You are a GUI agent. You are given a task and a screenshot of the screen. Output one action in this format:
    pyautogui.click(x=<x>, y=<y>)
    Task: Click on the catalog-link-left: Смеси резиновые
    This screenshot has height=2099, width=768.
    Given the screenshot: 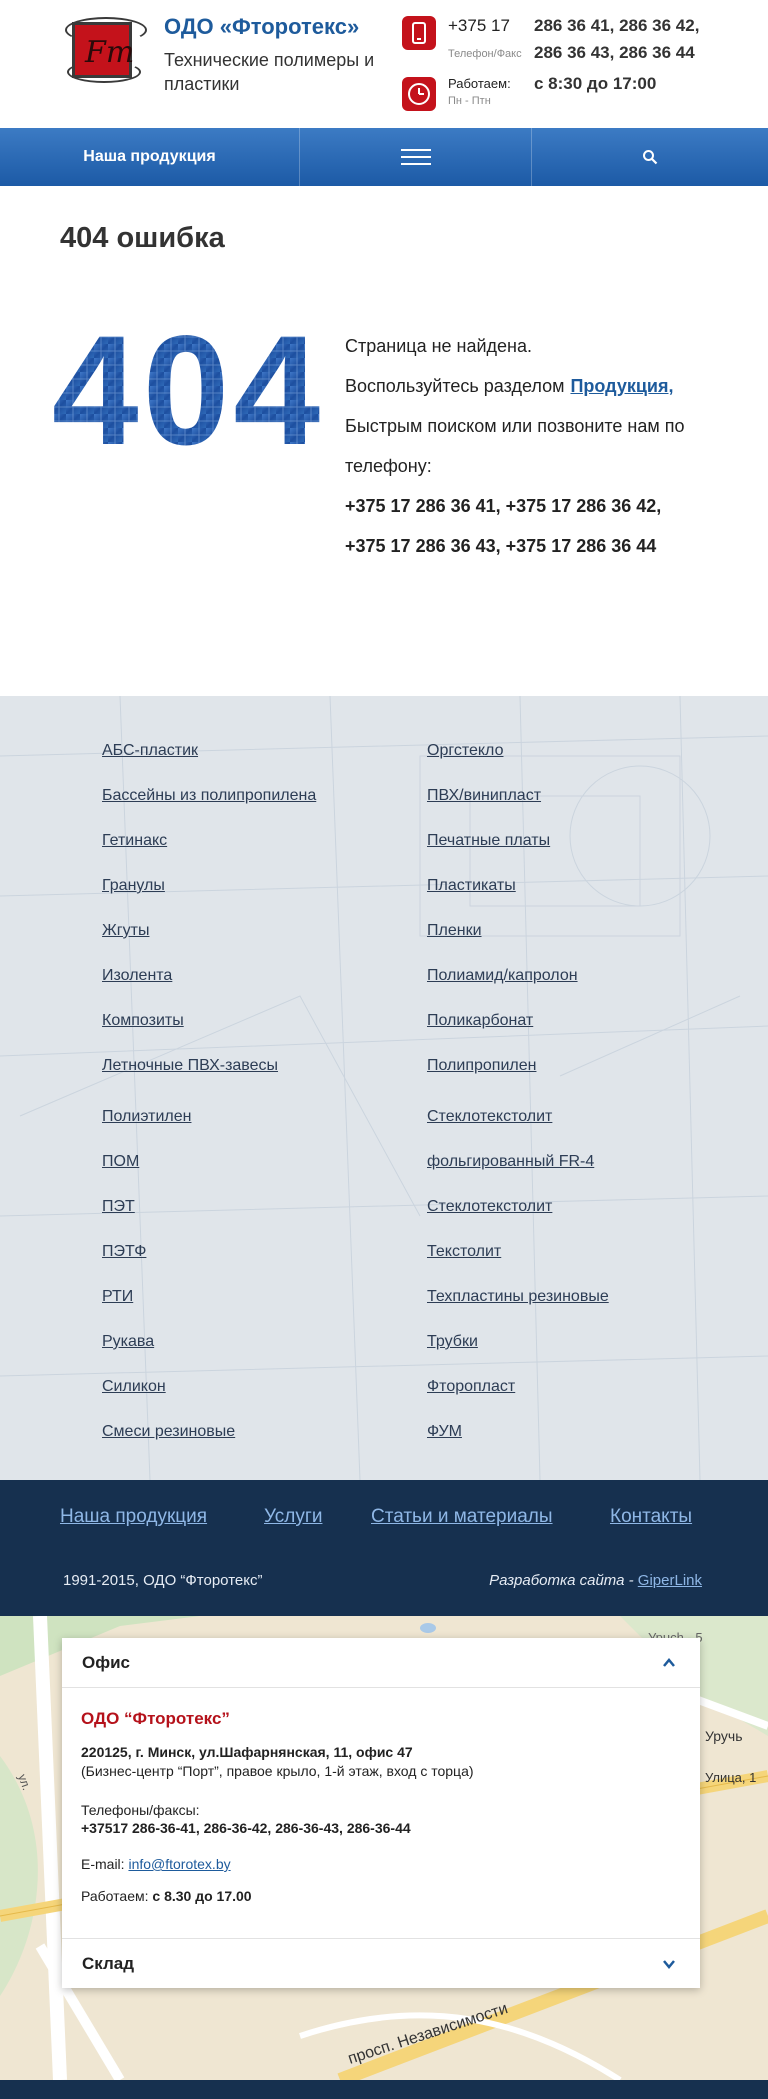 What is the action you would take?
    pyautogui.click(x=168, y=1432)
    